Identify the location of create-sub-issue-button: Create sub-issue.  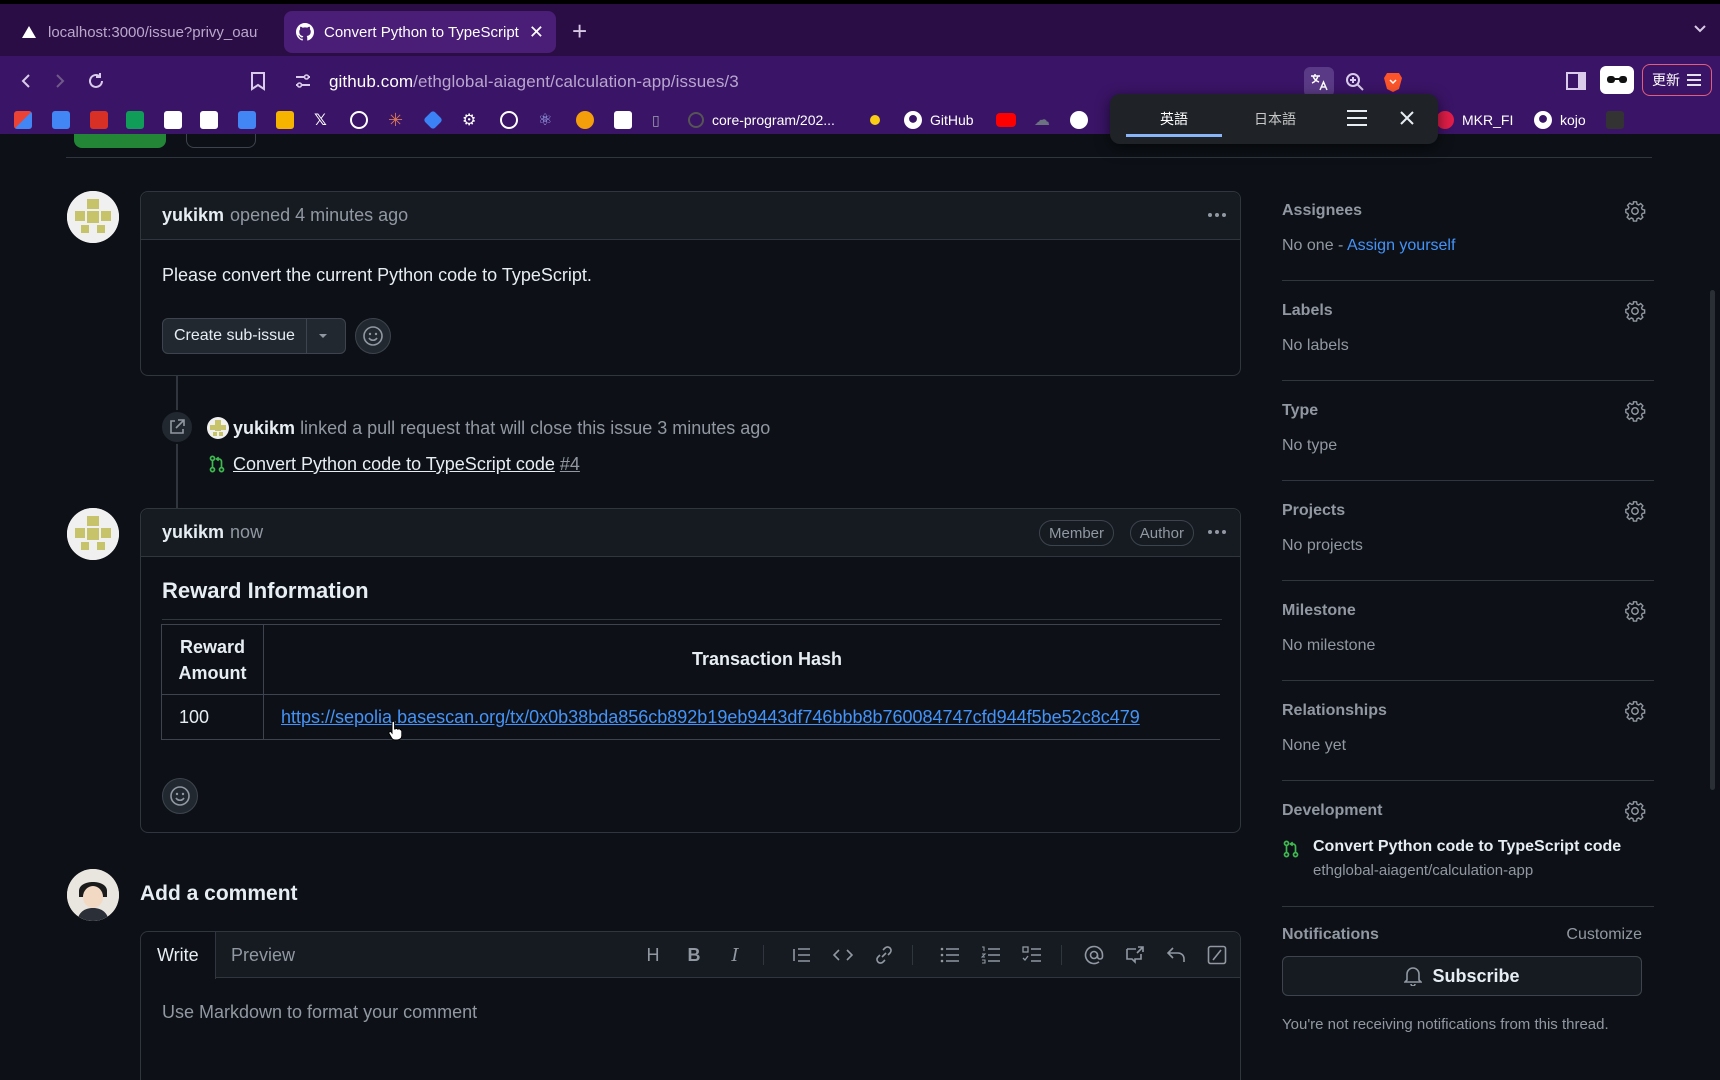
(254, 336).